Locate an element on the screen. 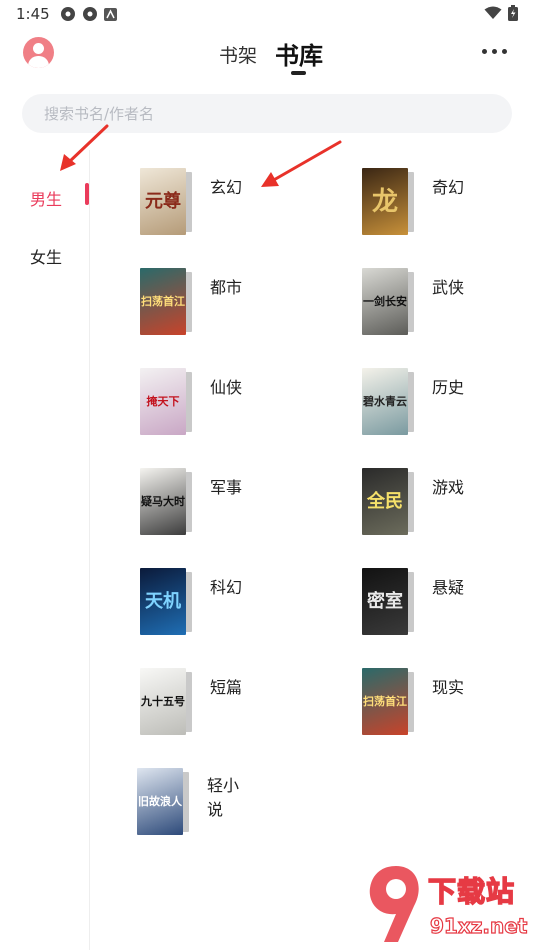 Image resolution: width=534 pixels, height=950 pixels. watermark-url: 91xz.net is located at coordinates (478, 925).